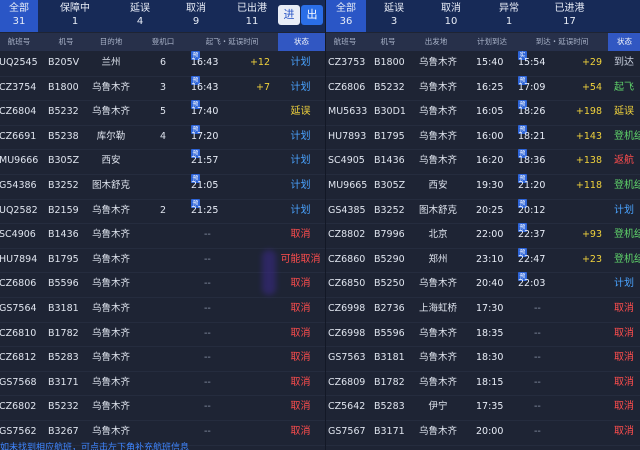  I want to click on flight-status: 登机结束, so click(627, 185).